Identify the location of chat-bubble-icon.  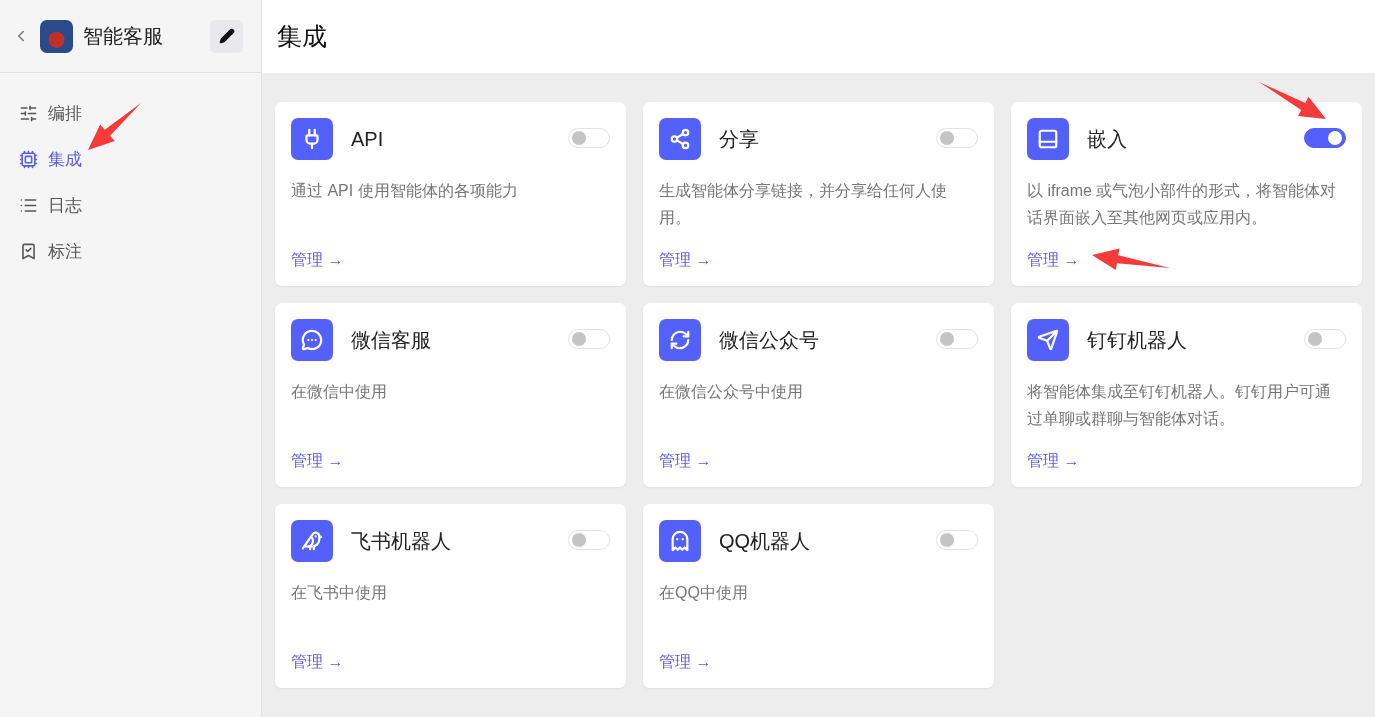
(312, 340).